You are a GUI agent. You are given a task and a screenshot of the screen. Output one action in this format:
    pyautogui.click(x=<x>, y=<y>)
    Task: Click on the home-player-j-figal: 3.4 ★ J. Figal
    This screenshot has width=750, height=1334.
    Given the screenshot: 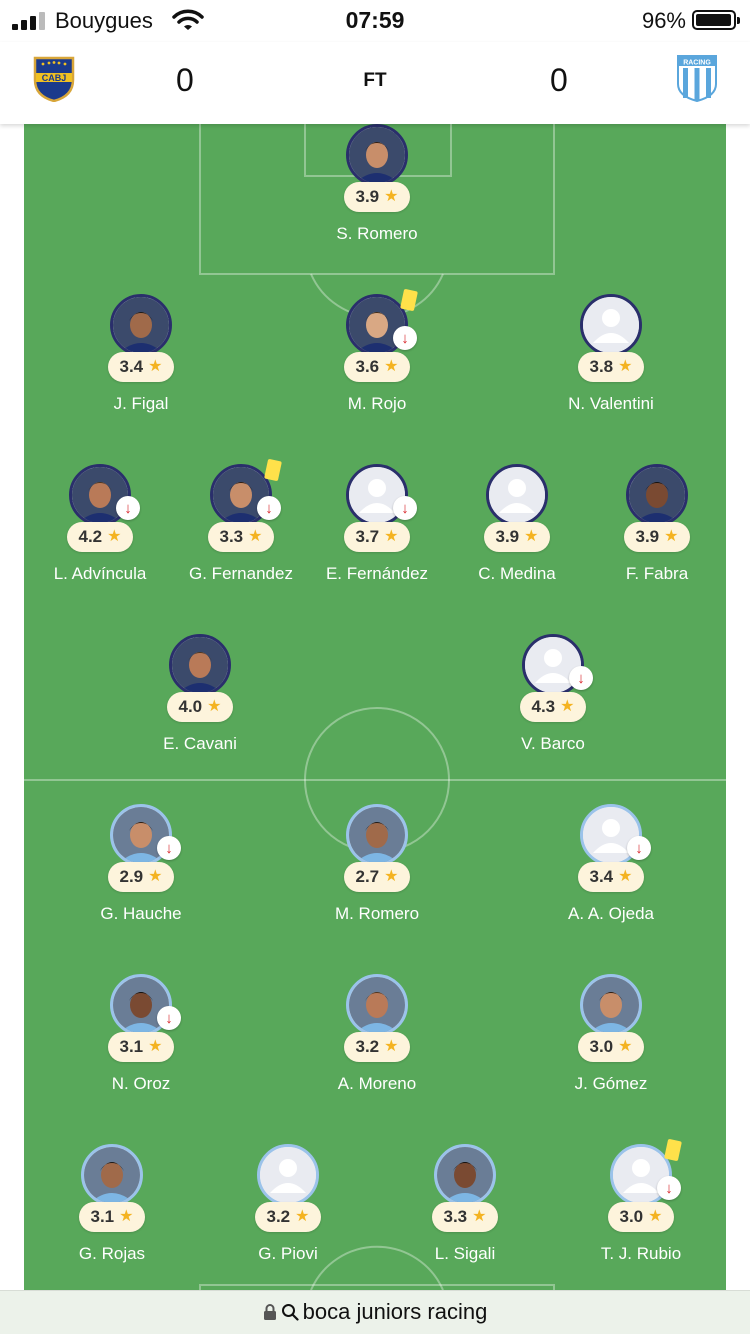 What is the action you would take?
    pyautogui.click(x=141, y=359)
    